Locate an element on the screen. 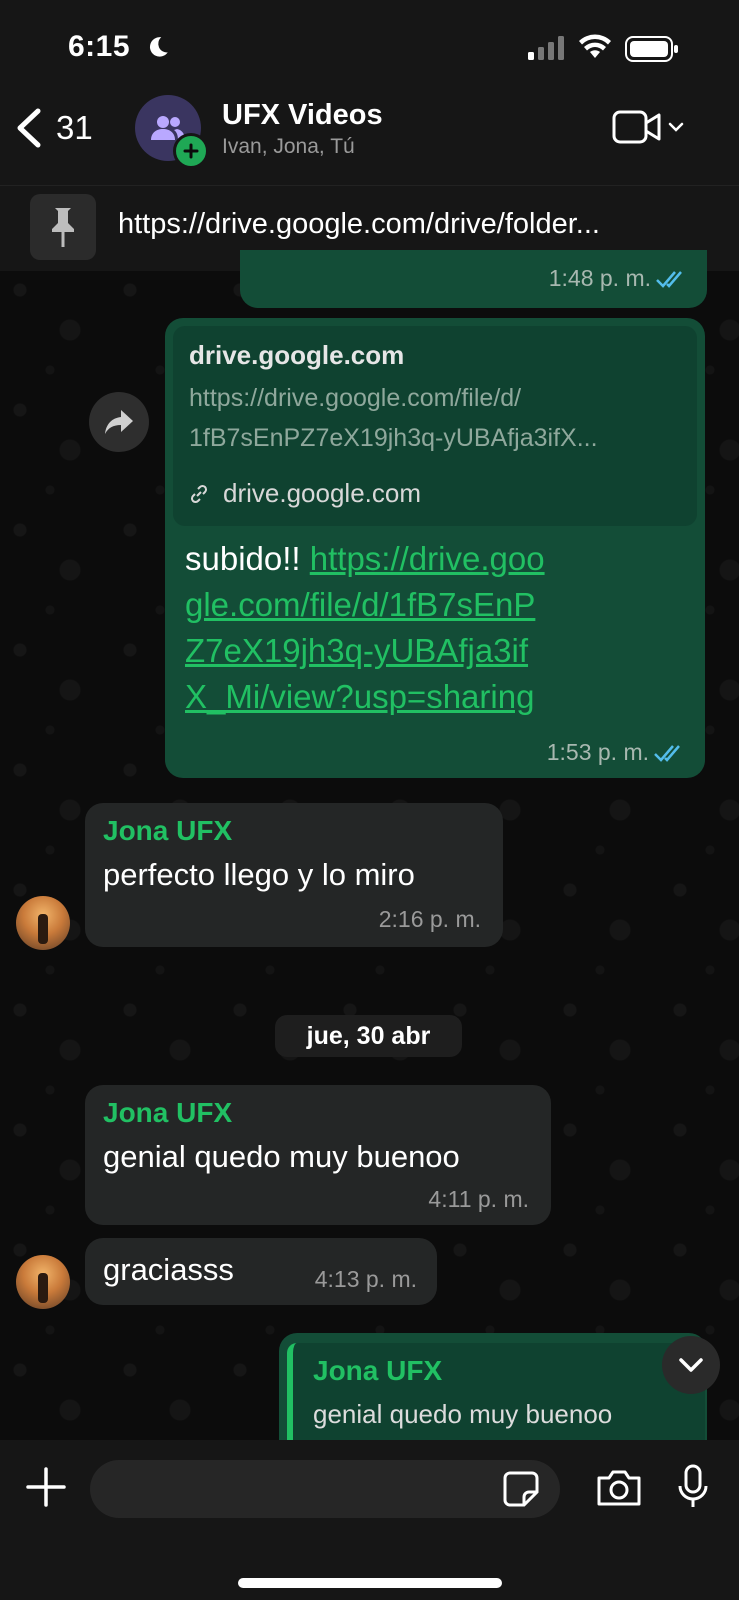 This screenshot has width=739, height=1600. signal-icon is located at coordinates (546, 48).